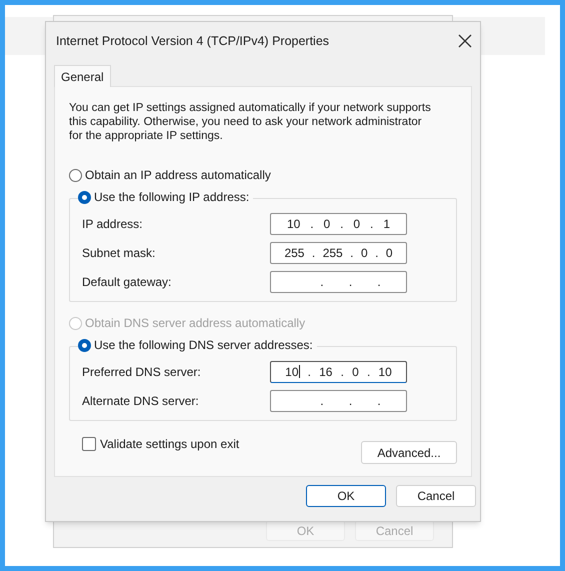 The image size is (565, 571). I want to click on window-title: Internet Protocol Version 4 (TCP/IPv4) Properties, so click(193, 41).